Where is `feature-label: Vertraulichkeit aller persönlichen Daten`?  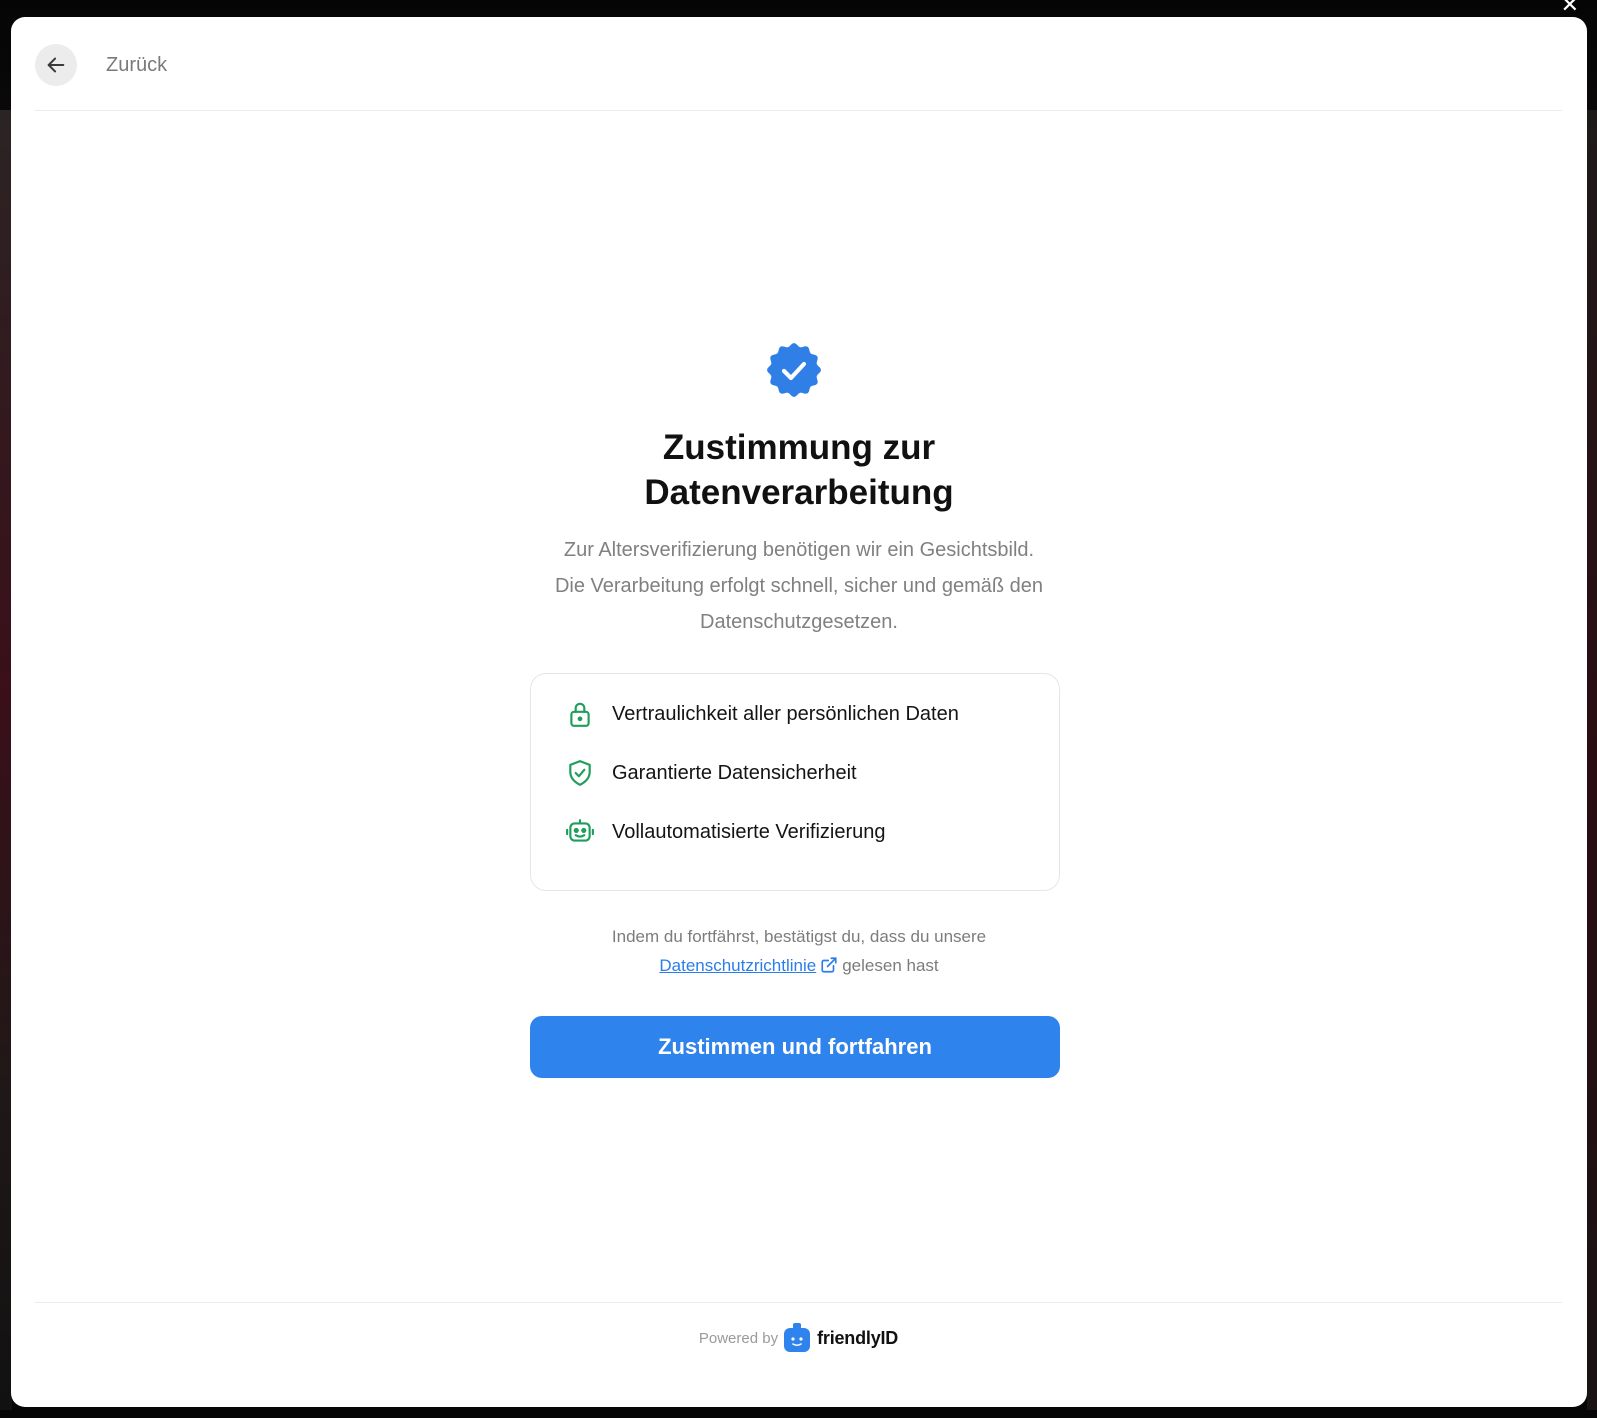 feature-label: Vertraulichkeit aller persönlichen Daten is located at coordinates (785, 714).